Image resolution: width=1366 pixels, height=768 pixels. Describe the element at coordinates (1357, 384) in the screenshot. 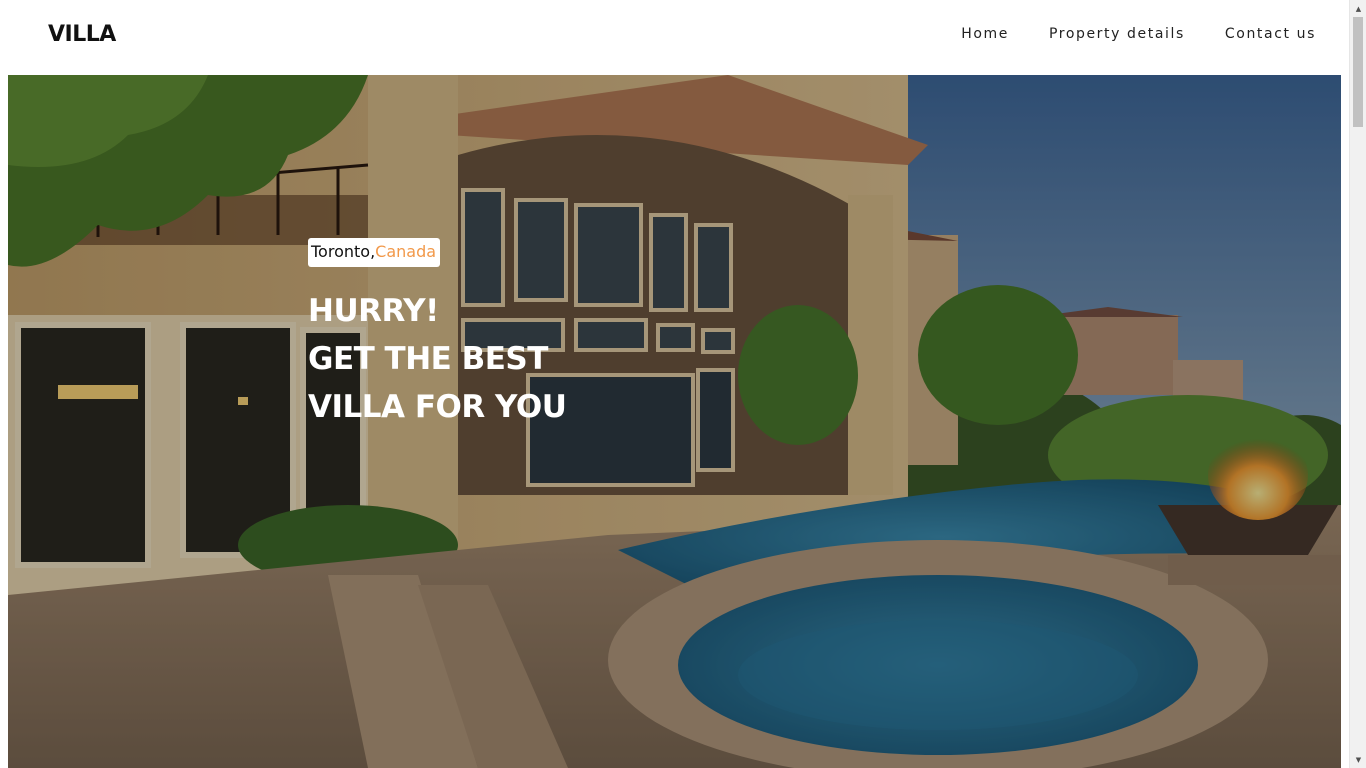

I see `vertical-scrollbar: ▲ ▼` at that location.